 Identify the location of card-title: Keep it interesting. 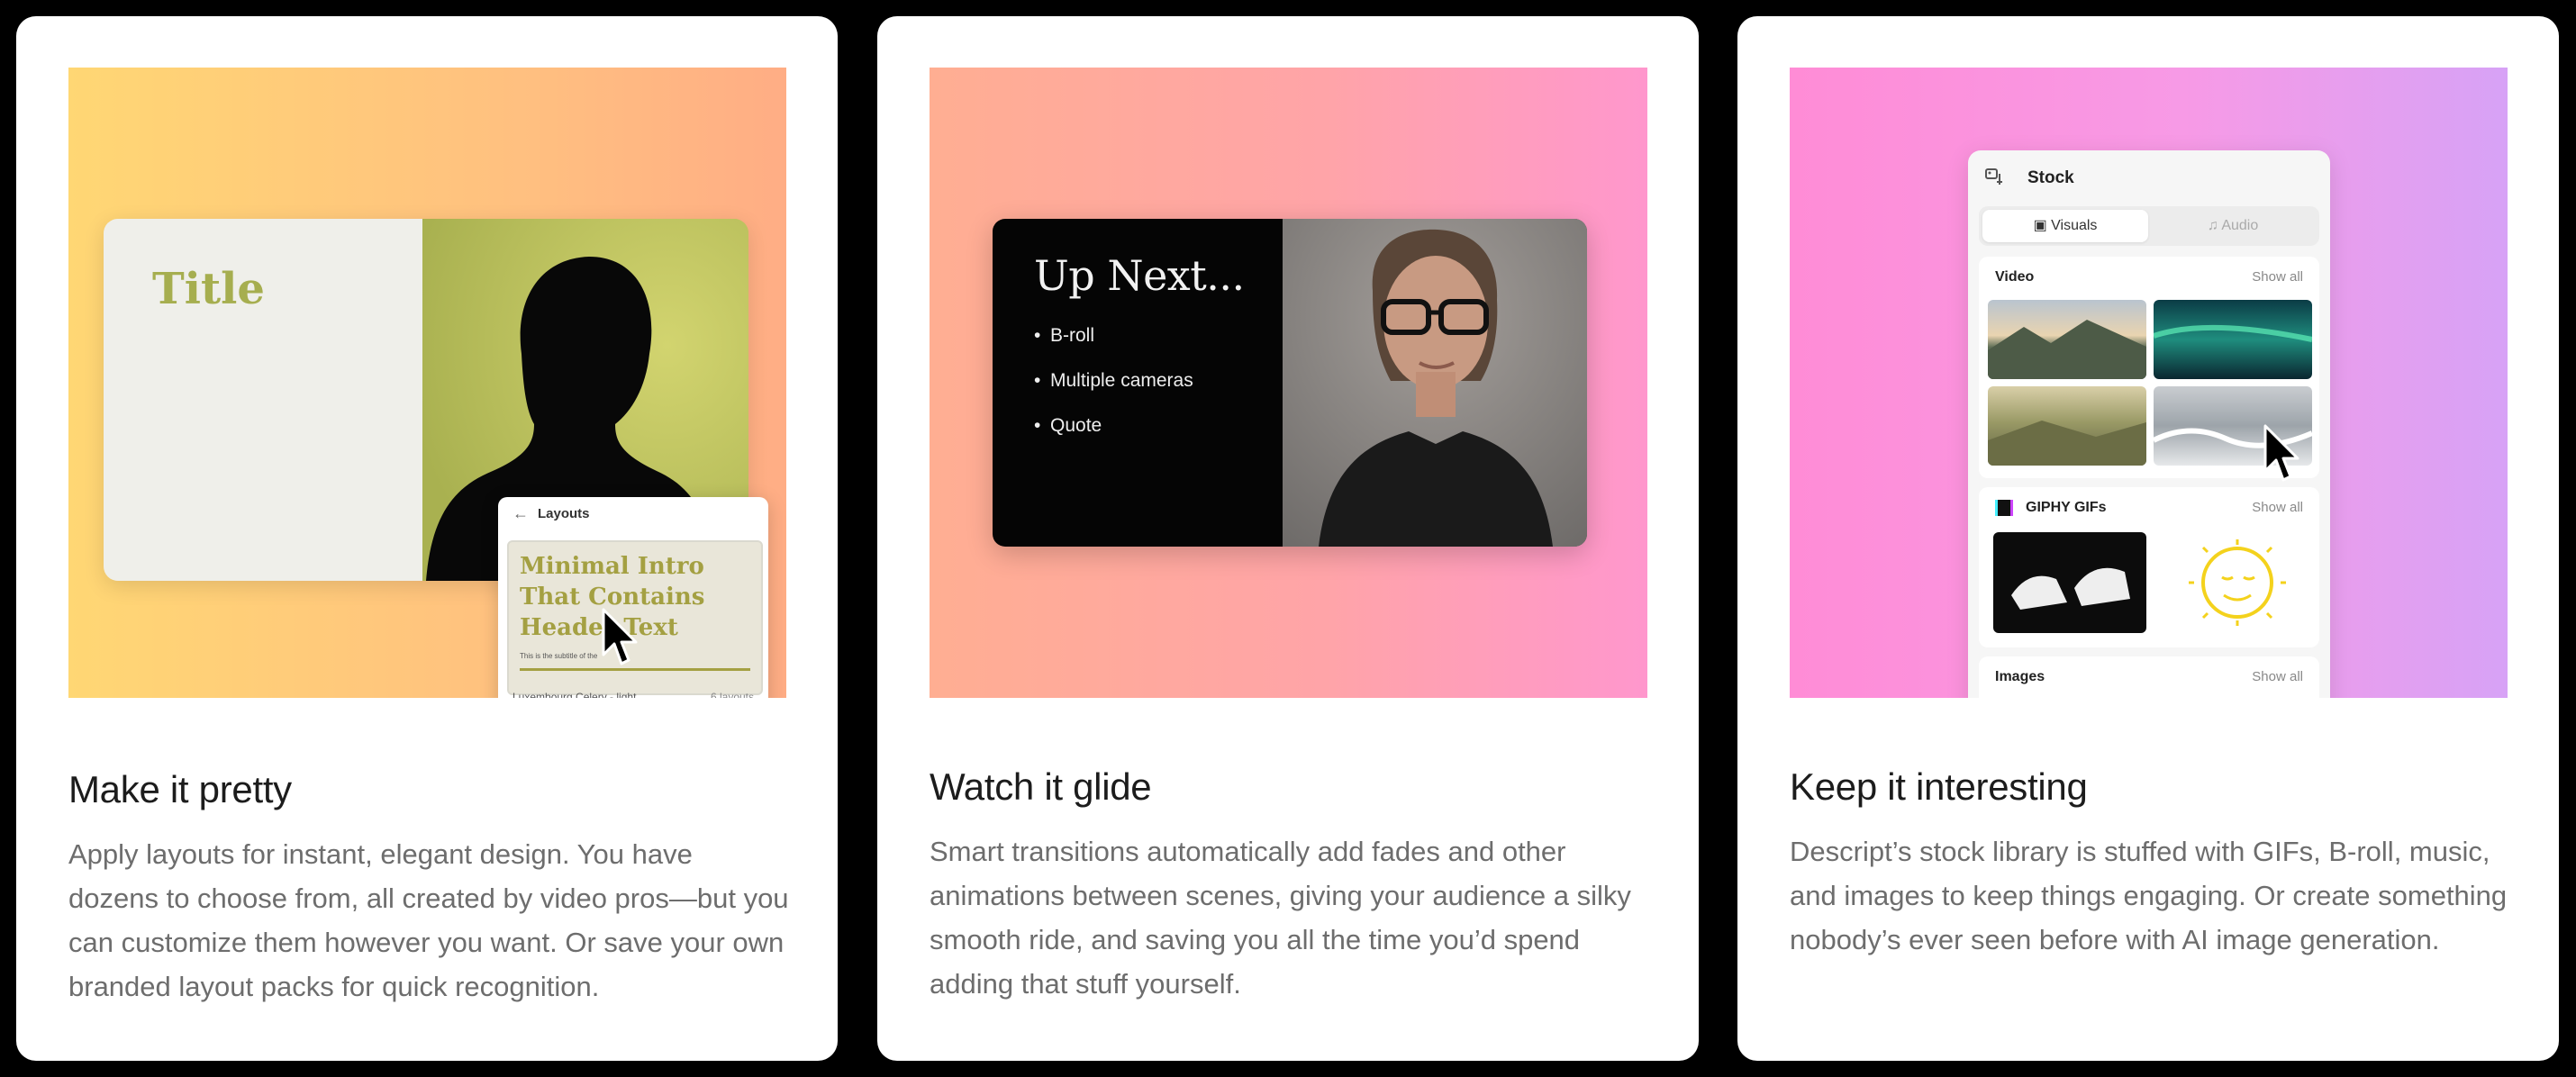
(1939, 786).